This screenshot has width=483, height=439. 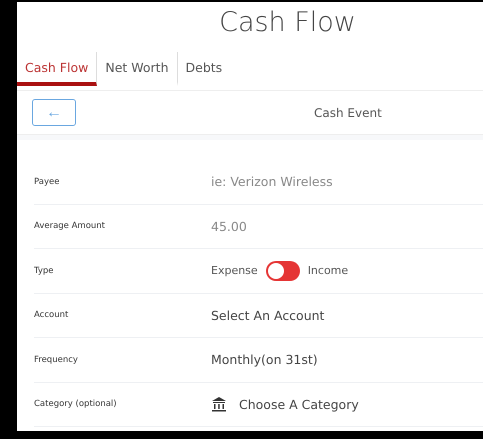 What do you see at coordinates (234, 271) in the screenshot?
I see `toggle-label: Expense` at bounding box center [234, 271].